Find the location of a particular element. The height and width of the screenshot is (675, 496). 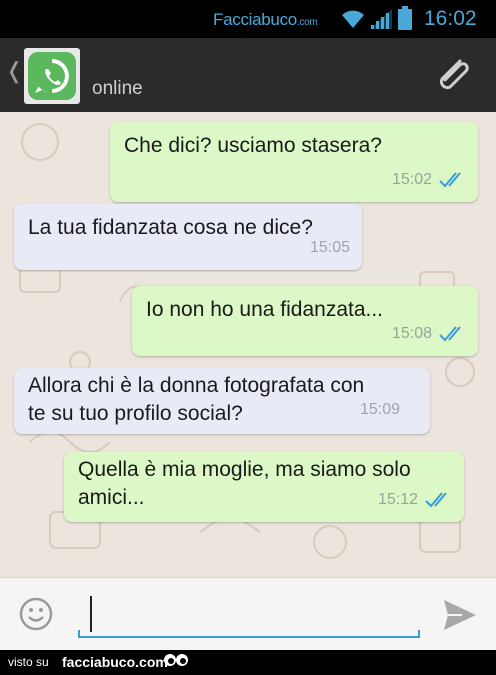

watermark-footer: visto su facciabuco.com is located at coordinates (248, 662).